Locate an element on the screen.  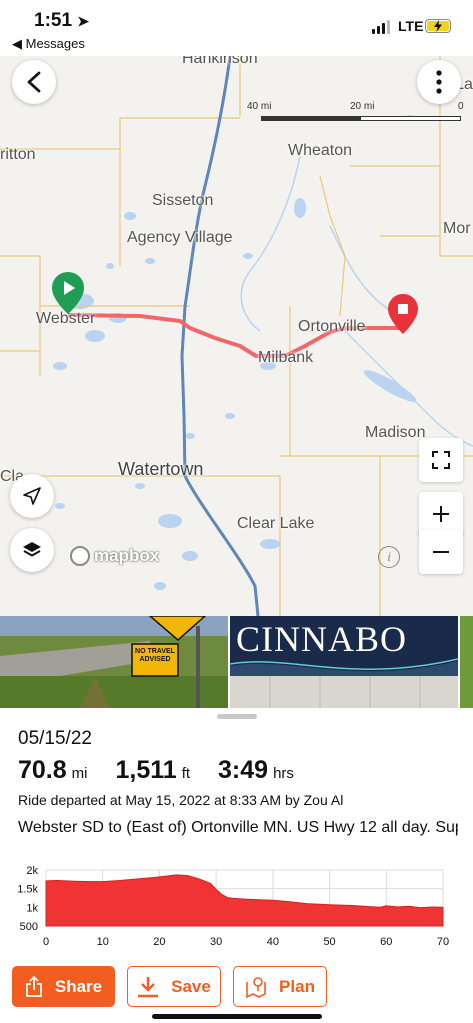
status-bar: 1:51 ➤ ◀ Messages LTE is located at coordinates (236, 28).